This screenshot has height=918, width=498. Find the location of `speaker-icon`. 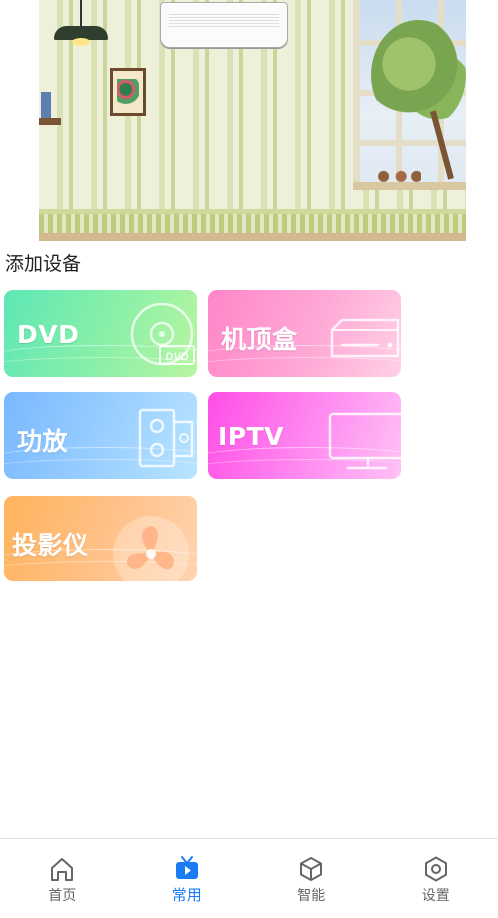

speaker-icon is located at coordinates (166, 438).